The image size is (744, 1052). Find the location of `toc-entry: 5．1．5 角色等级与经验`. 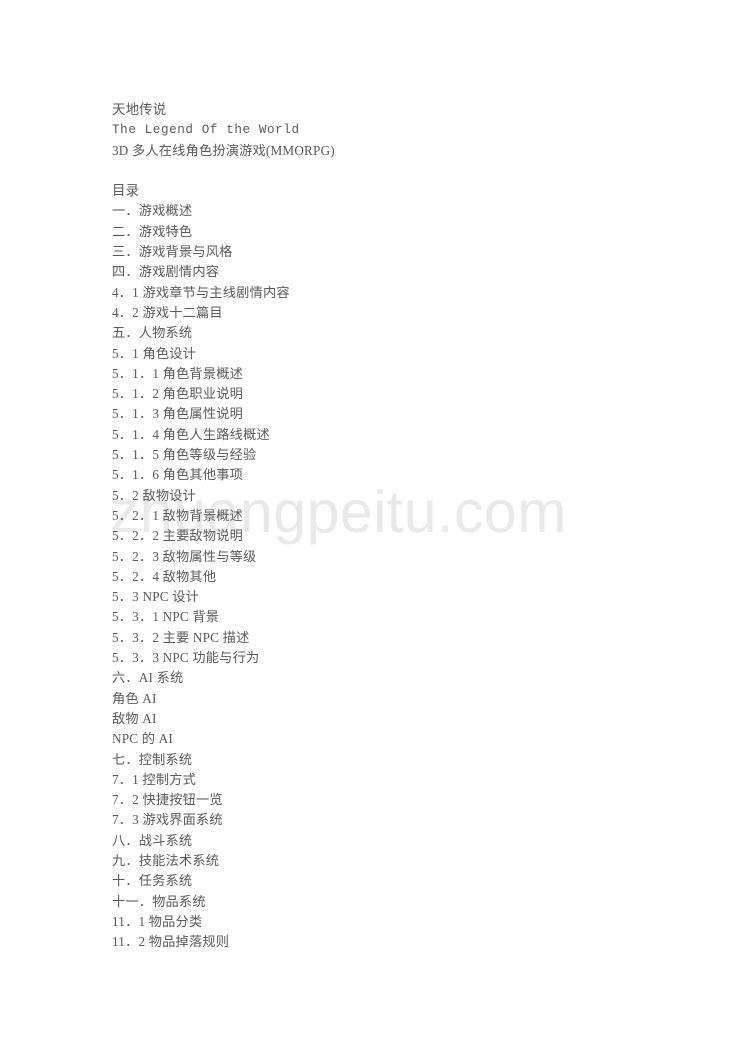

toc-entry: 5．1．5 角色等级与经验 is located at coordinates (184, 455).